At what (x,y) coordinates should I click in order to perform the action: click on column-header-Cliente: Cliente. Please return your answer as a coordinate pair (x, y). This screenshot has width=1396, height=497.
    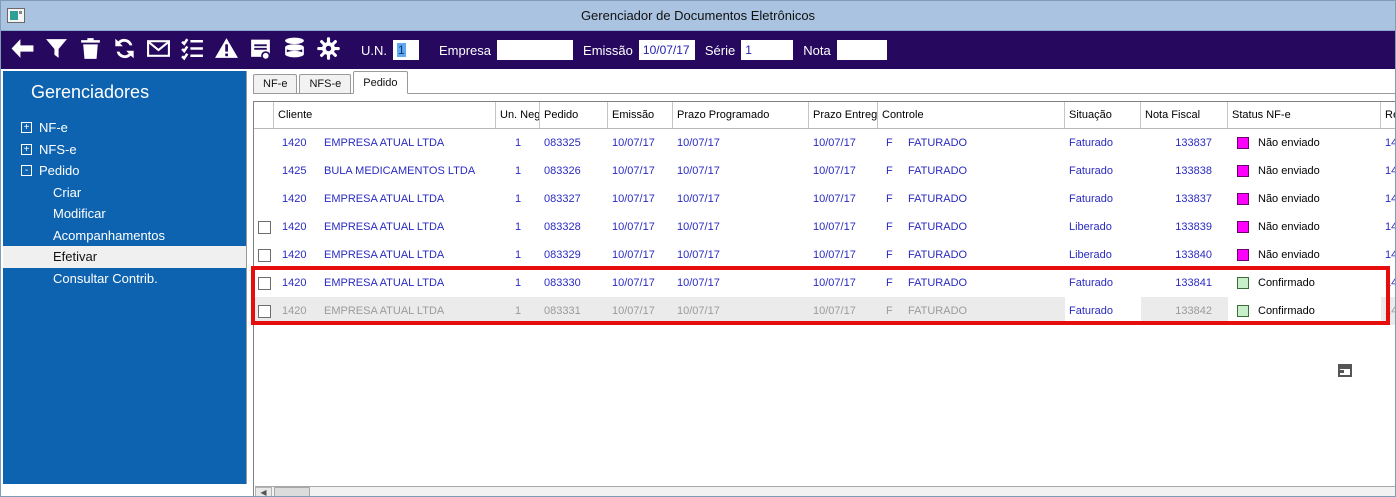
    Looking at the image, I should click on (385, 115).